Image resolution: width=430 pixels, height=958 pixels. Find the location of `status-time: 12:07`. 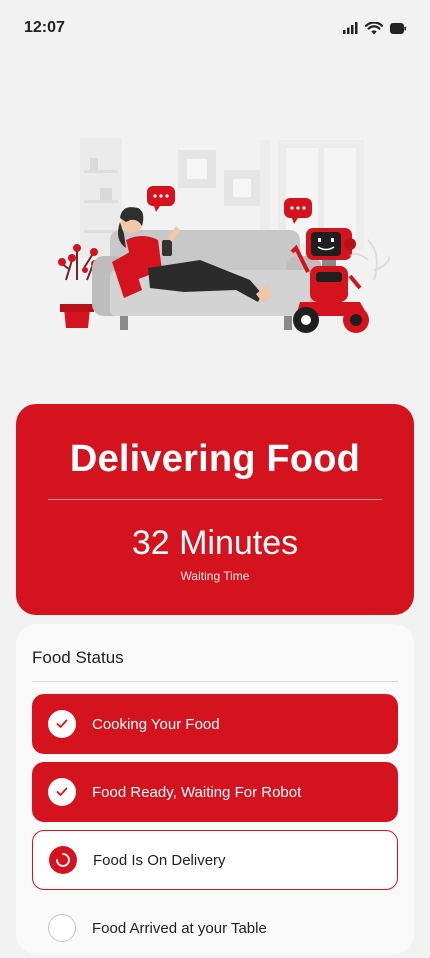

status-time: 12:07 is located at coordinates (44, 27).